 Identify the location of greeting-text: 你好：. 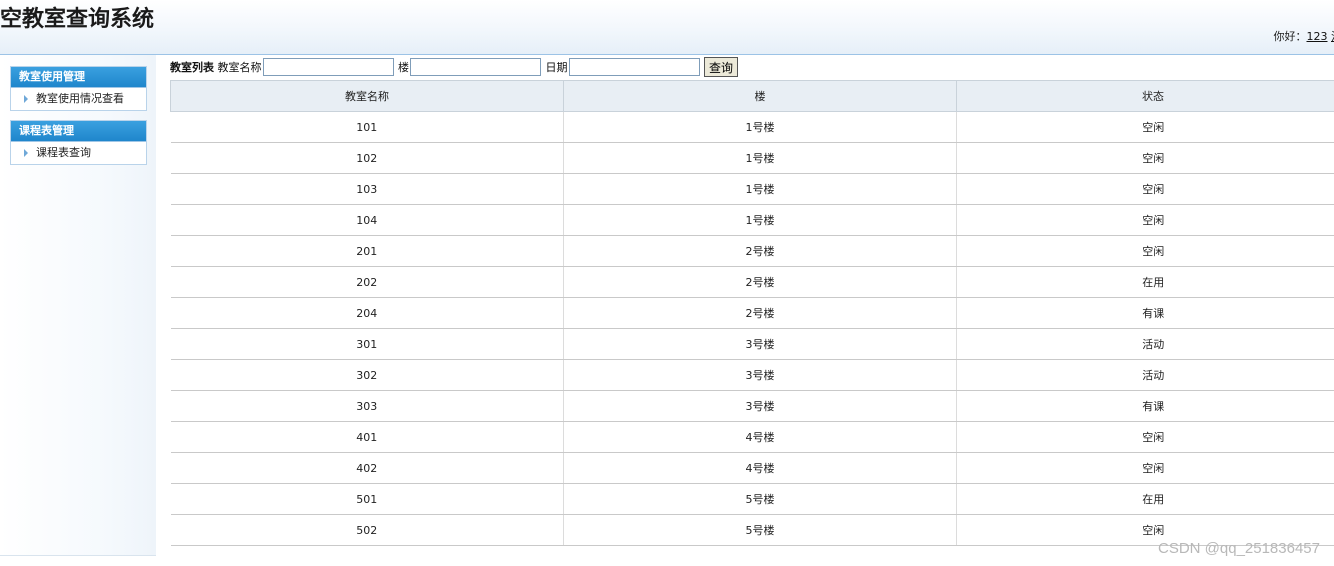
(1290, 36).